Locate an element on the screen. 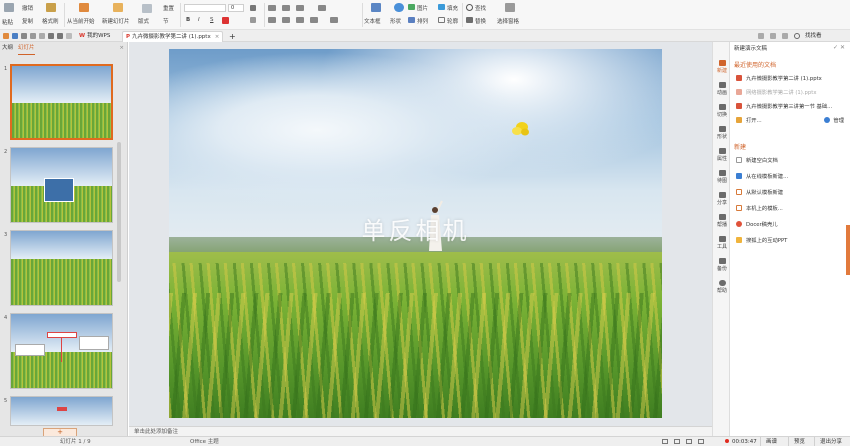 Image resolution: width=850 pixels, height=446 pixels. close-tab-icon: × is located at coordinates (217, 37).